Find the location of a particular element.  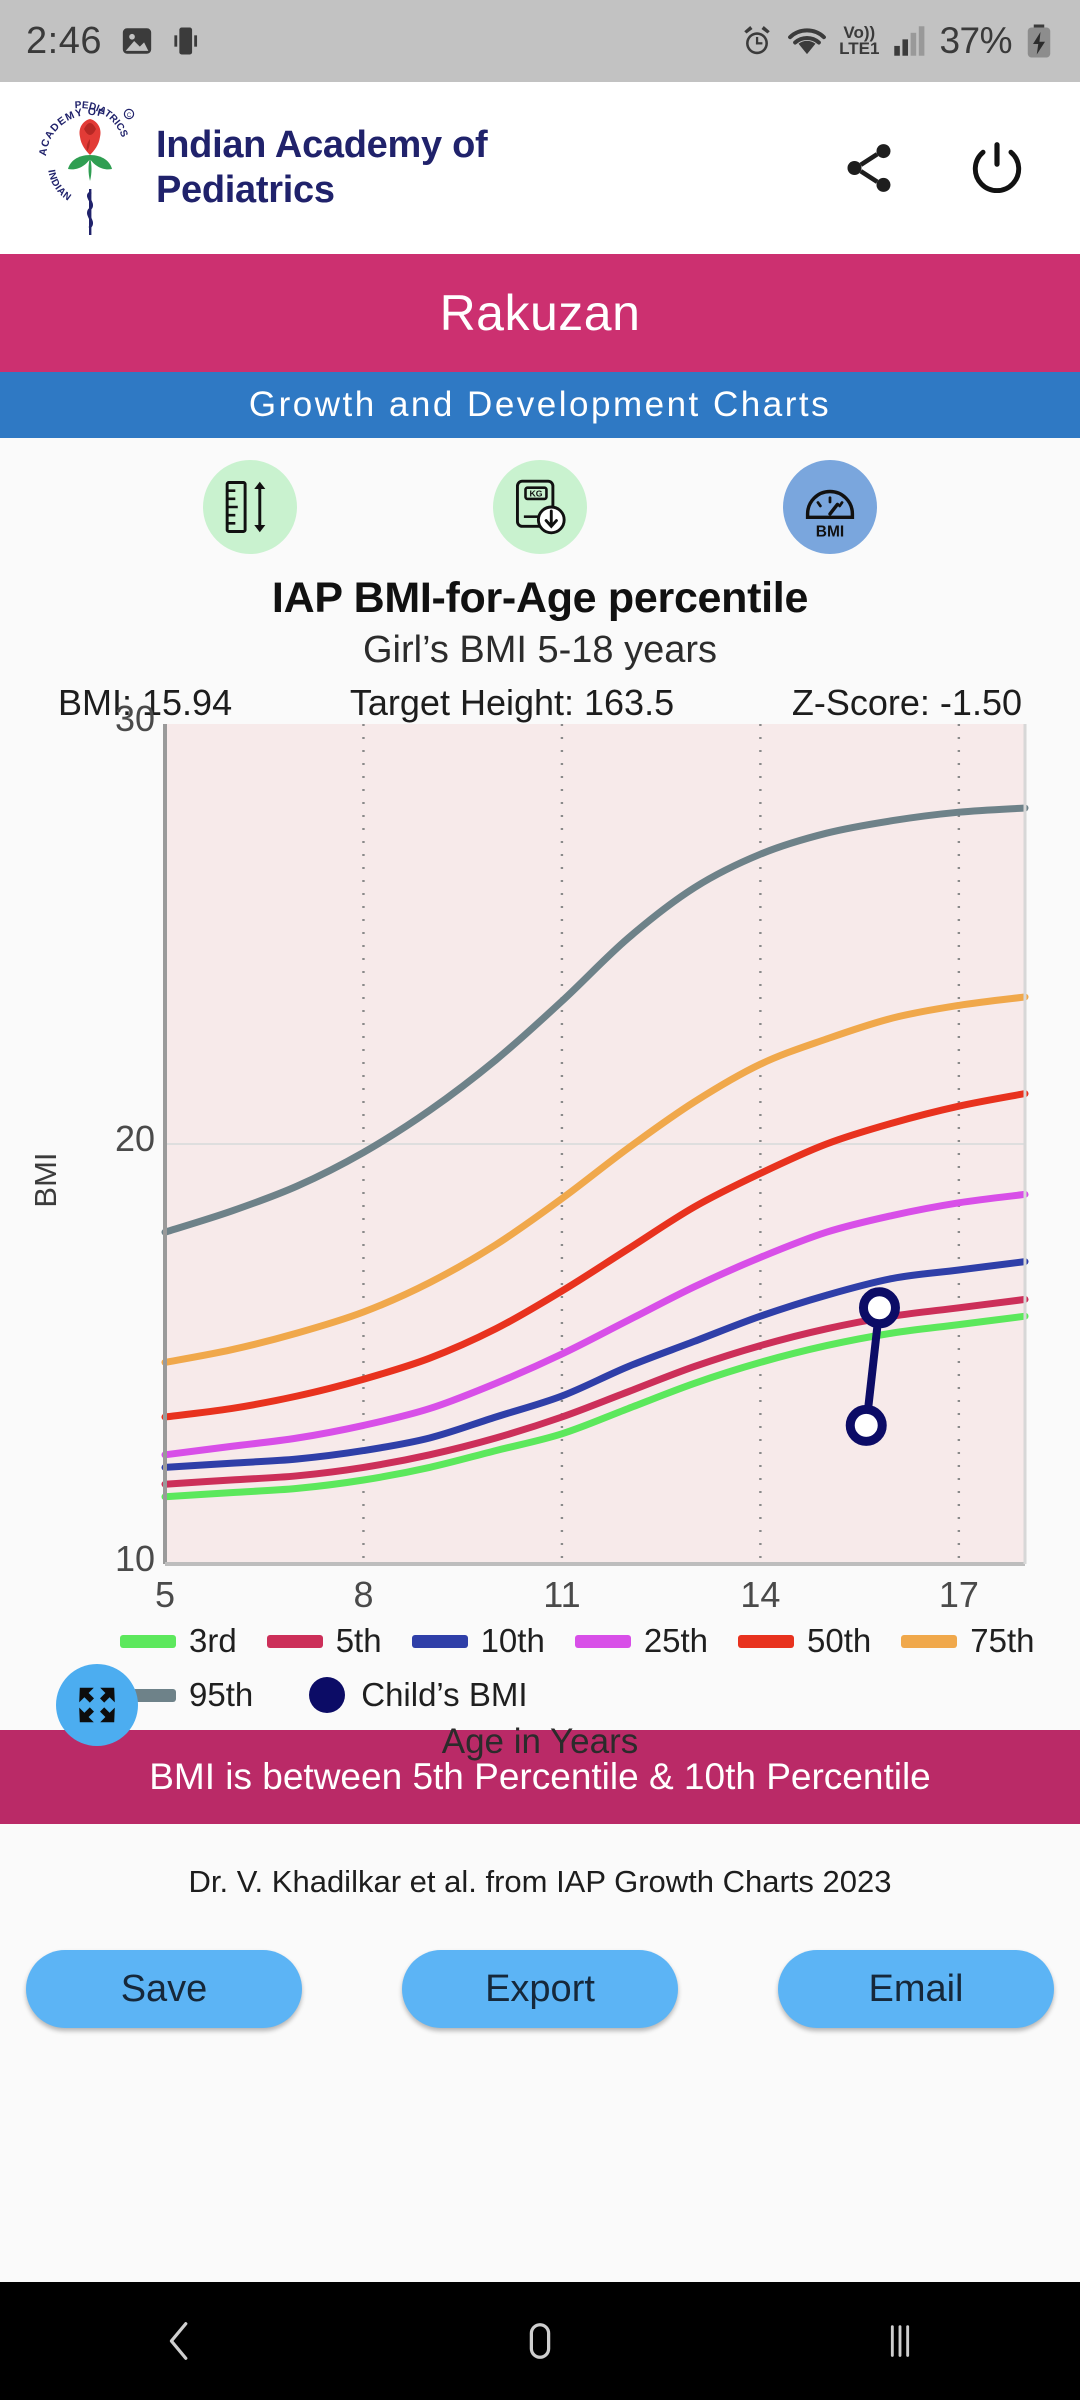

x-axis-label: Age in Years is located at coordinates (540, 1741).